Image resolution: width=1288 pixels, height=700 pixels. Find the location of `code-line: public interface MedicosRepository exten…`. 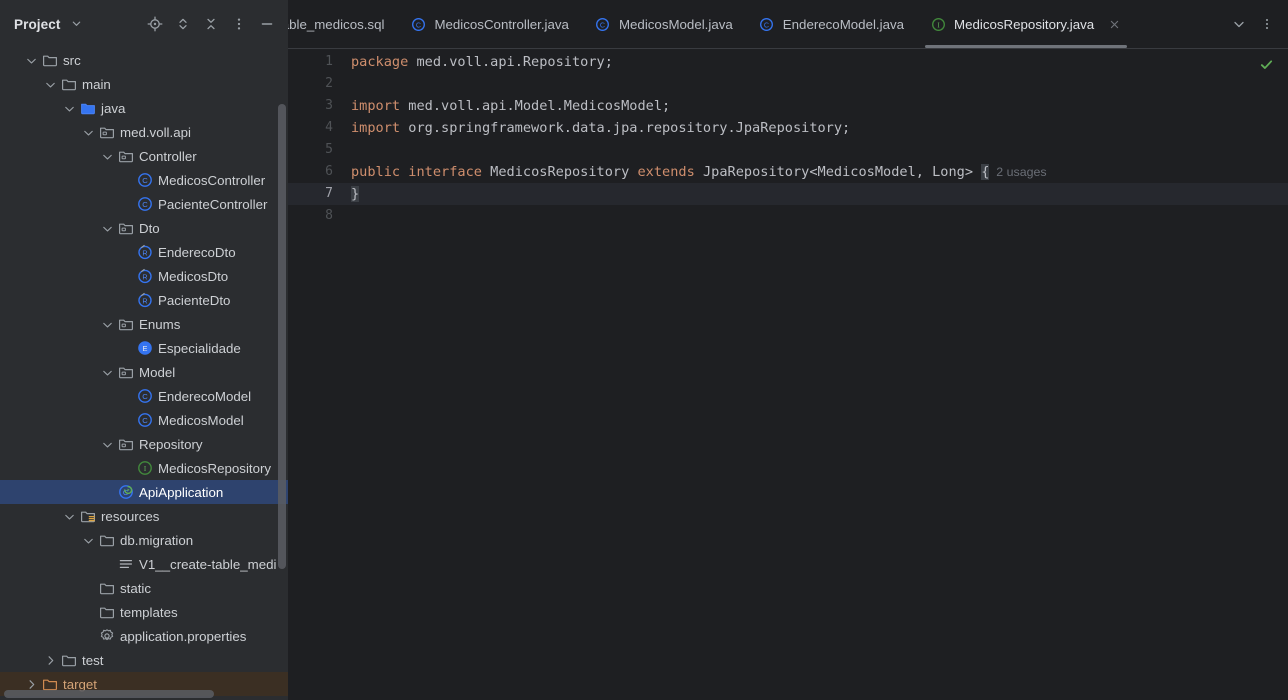

code-line: public interface MedicosRepository exten… is located at coordinates (816, 172).